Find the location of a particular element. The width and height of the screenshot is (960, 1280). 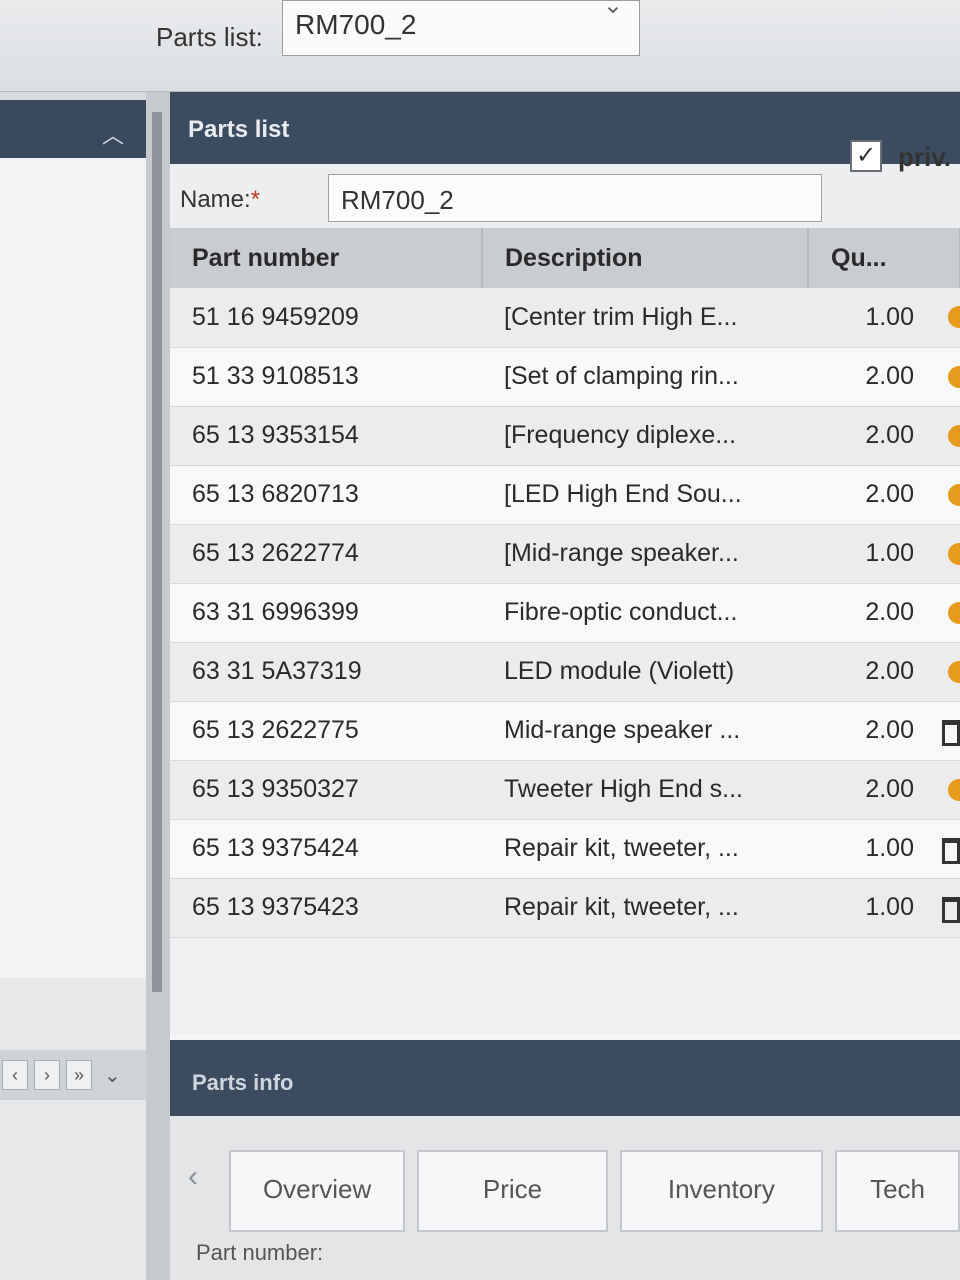

tab-overview: Overview is located at coordinates (317, 1191).